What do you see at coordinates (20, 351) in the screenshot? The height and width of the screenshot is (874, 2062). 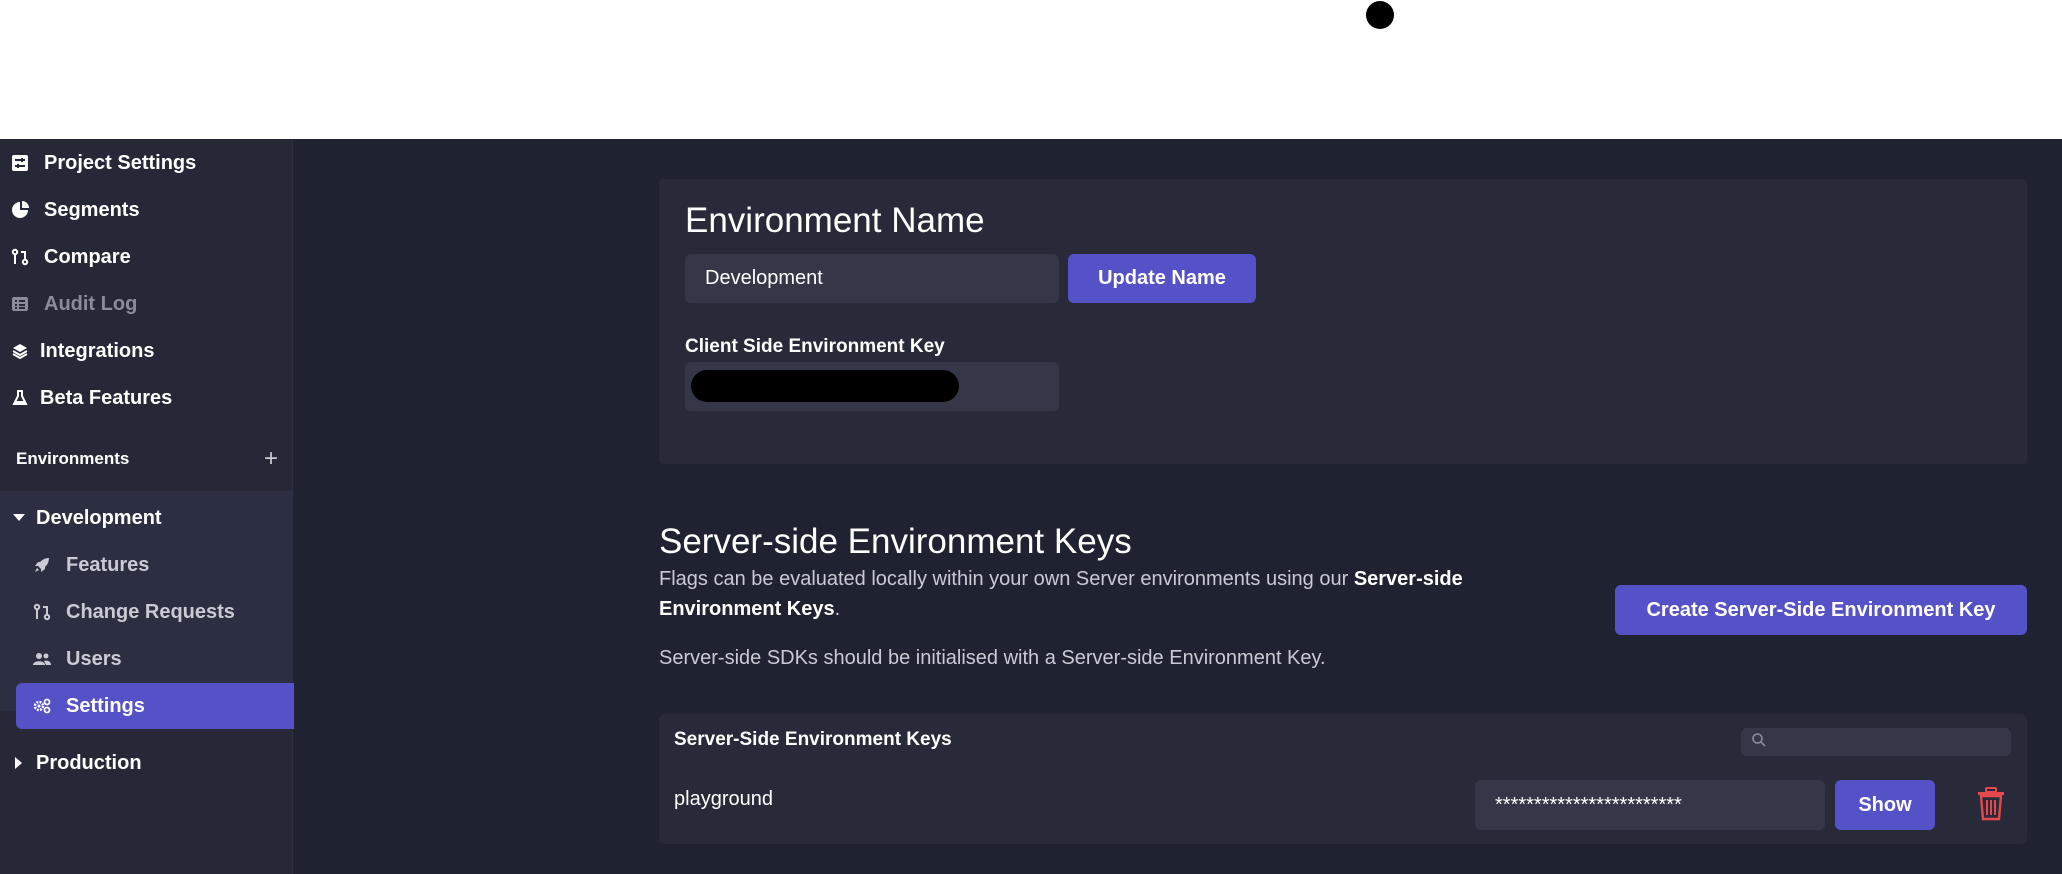 I see `layers-icon` at bounding box center [20, 351].